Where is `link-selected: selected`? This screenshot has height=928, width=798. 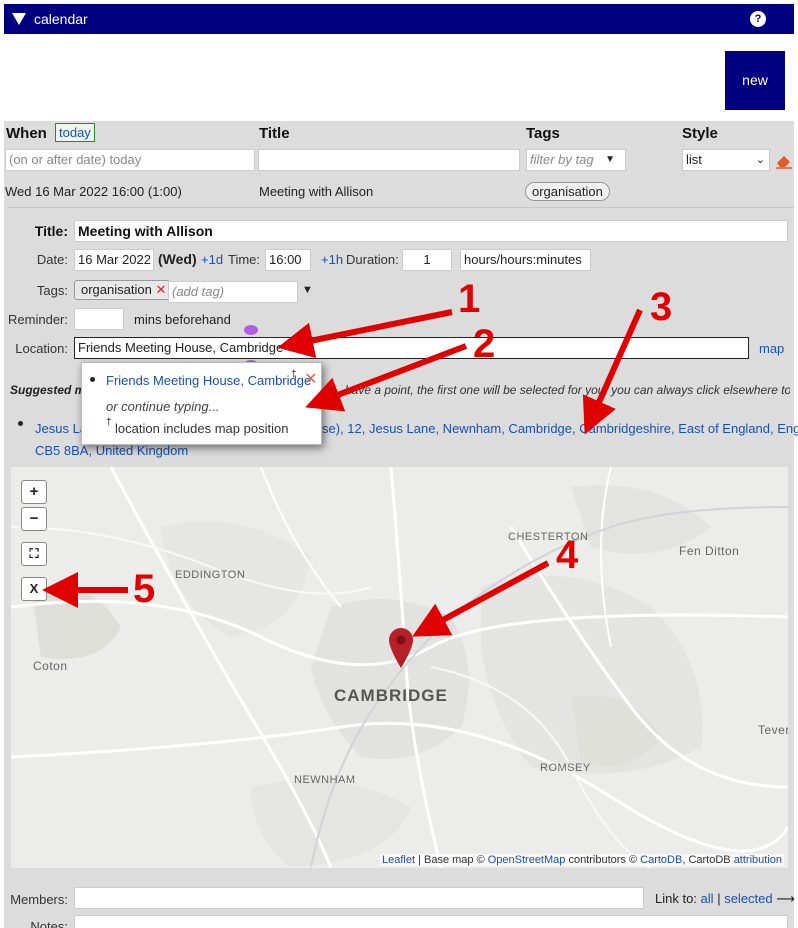 link-selected: selected is located at coordinates (748, 898).